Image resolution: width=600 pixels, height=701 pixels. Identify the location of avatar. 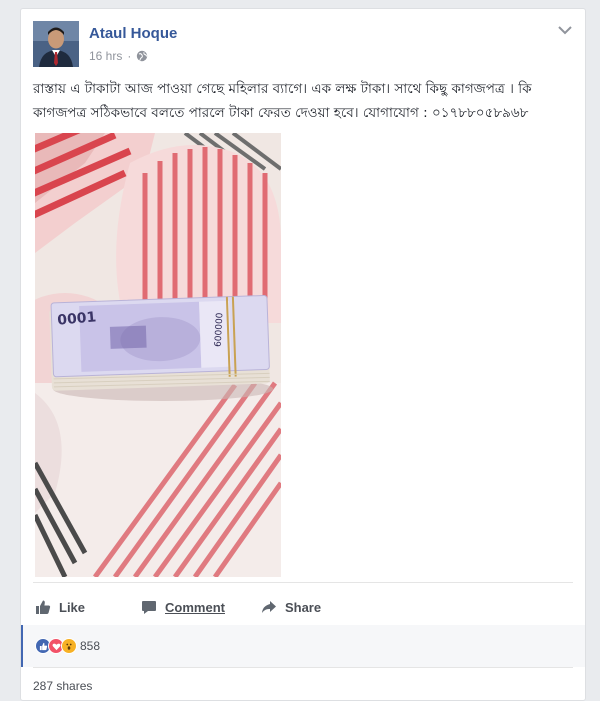
(56, 44).